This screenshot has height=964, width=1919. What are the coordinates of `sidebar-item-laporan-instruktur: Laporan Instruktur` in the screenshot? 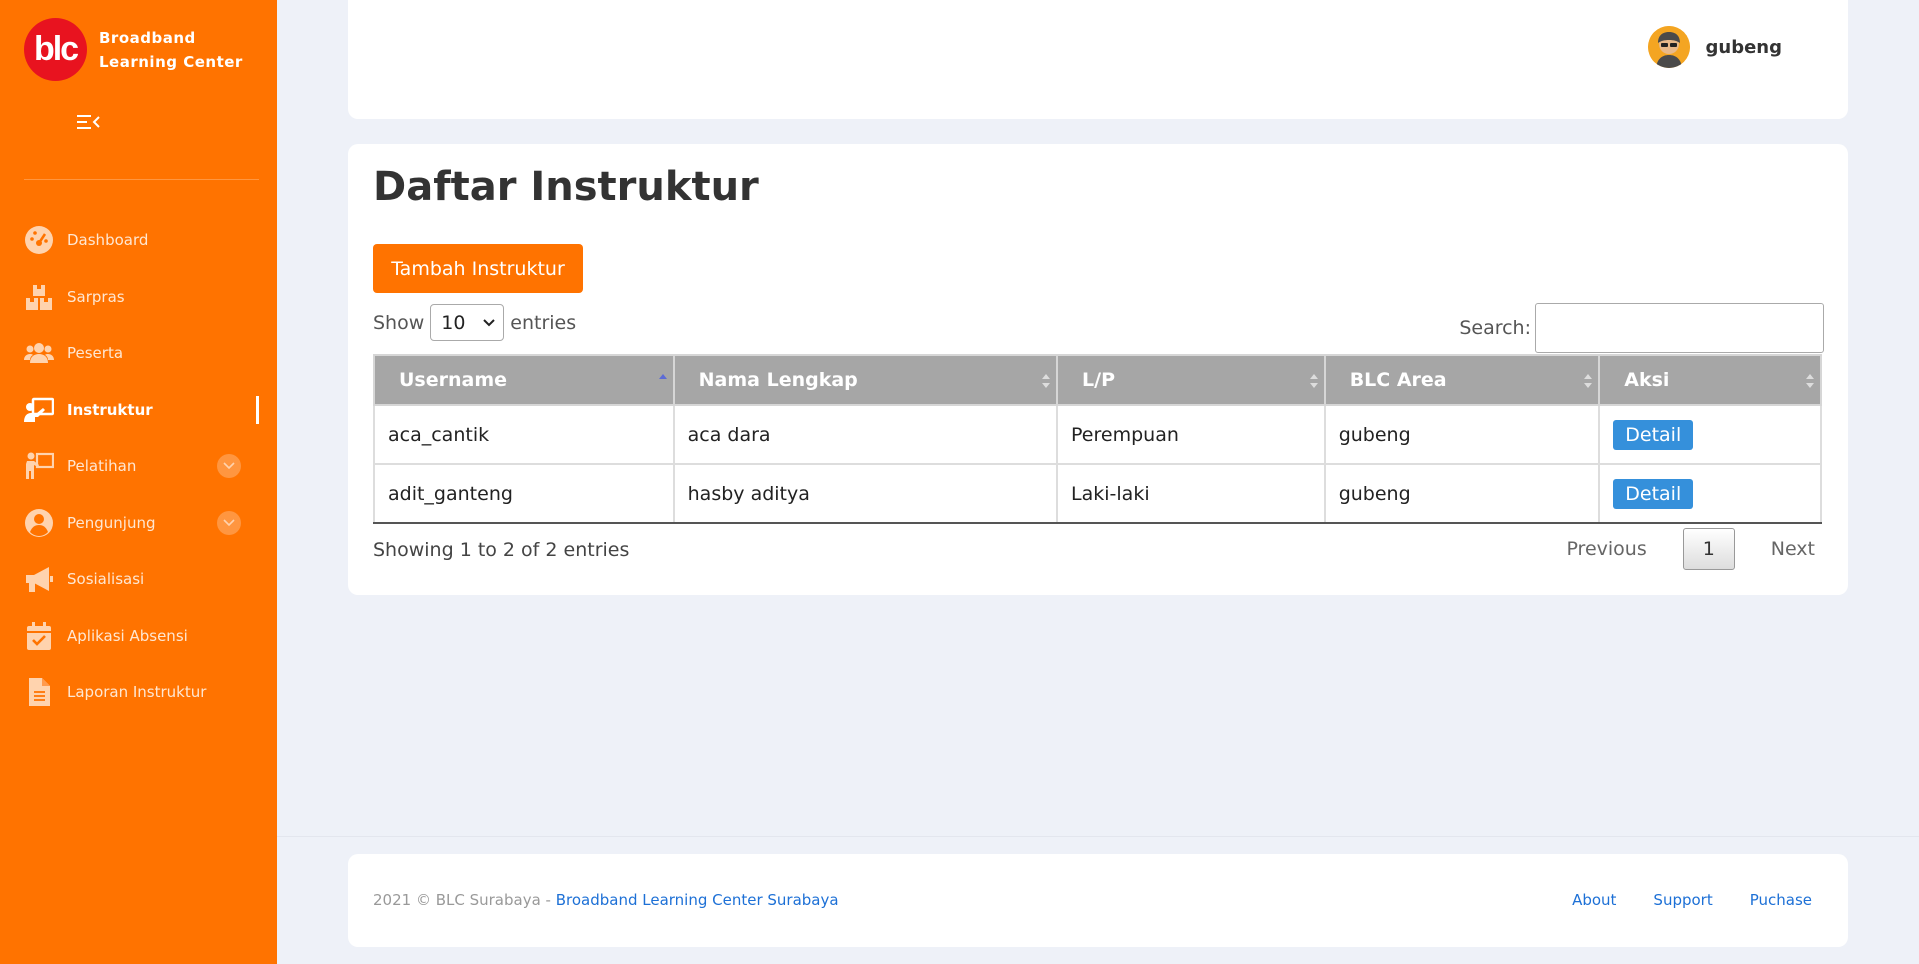 It's located at (138, 692).